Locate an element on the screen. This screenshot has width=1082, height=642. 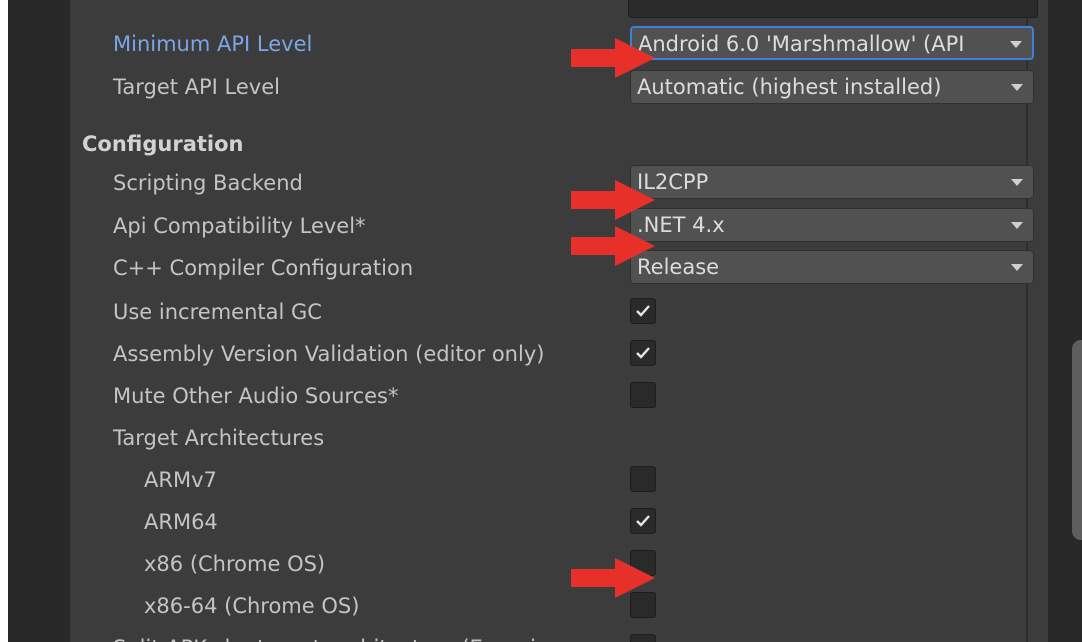
use-incremental-gc-label: Use incremental GC is located at coordinates (217, 312).